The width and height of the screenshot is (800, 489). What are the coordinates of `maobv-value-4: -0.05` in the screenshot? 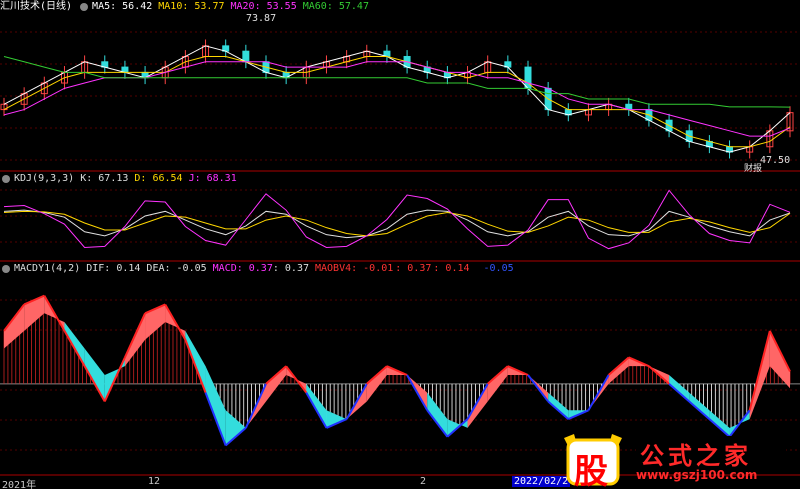 It's located at (498, 268).